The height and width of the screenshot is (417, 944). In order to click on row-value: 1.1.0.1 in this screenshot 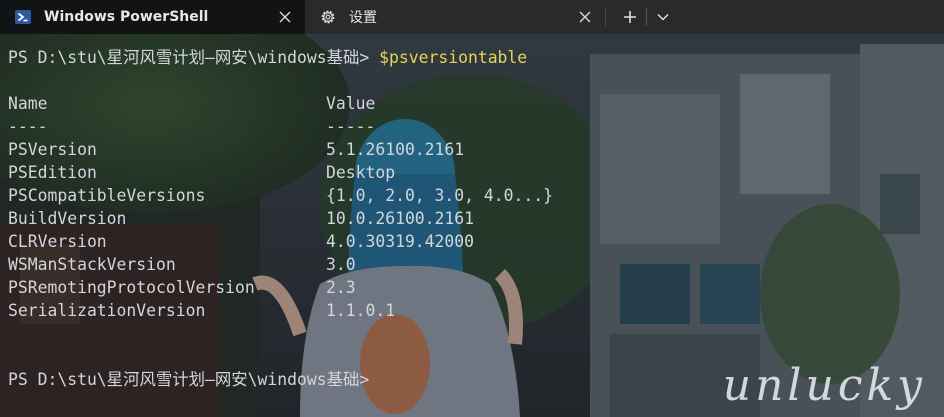, I will do `click(361, 310)`.